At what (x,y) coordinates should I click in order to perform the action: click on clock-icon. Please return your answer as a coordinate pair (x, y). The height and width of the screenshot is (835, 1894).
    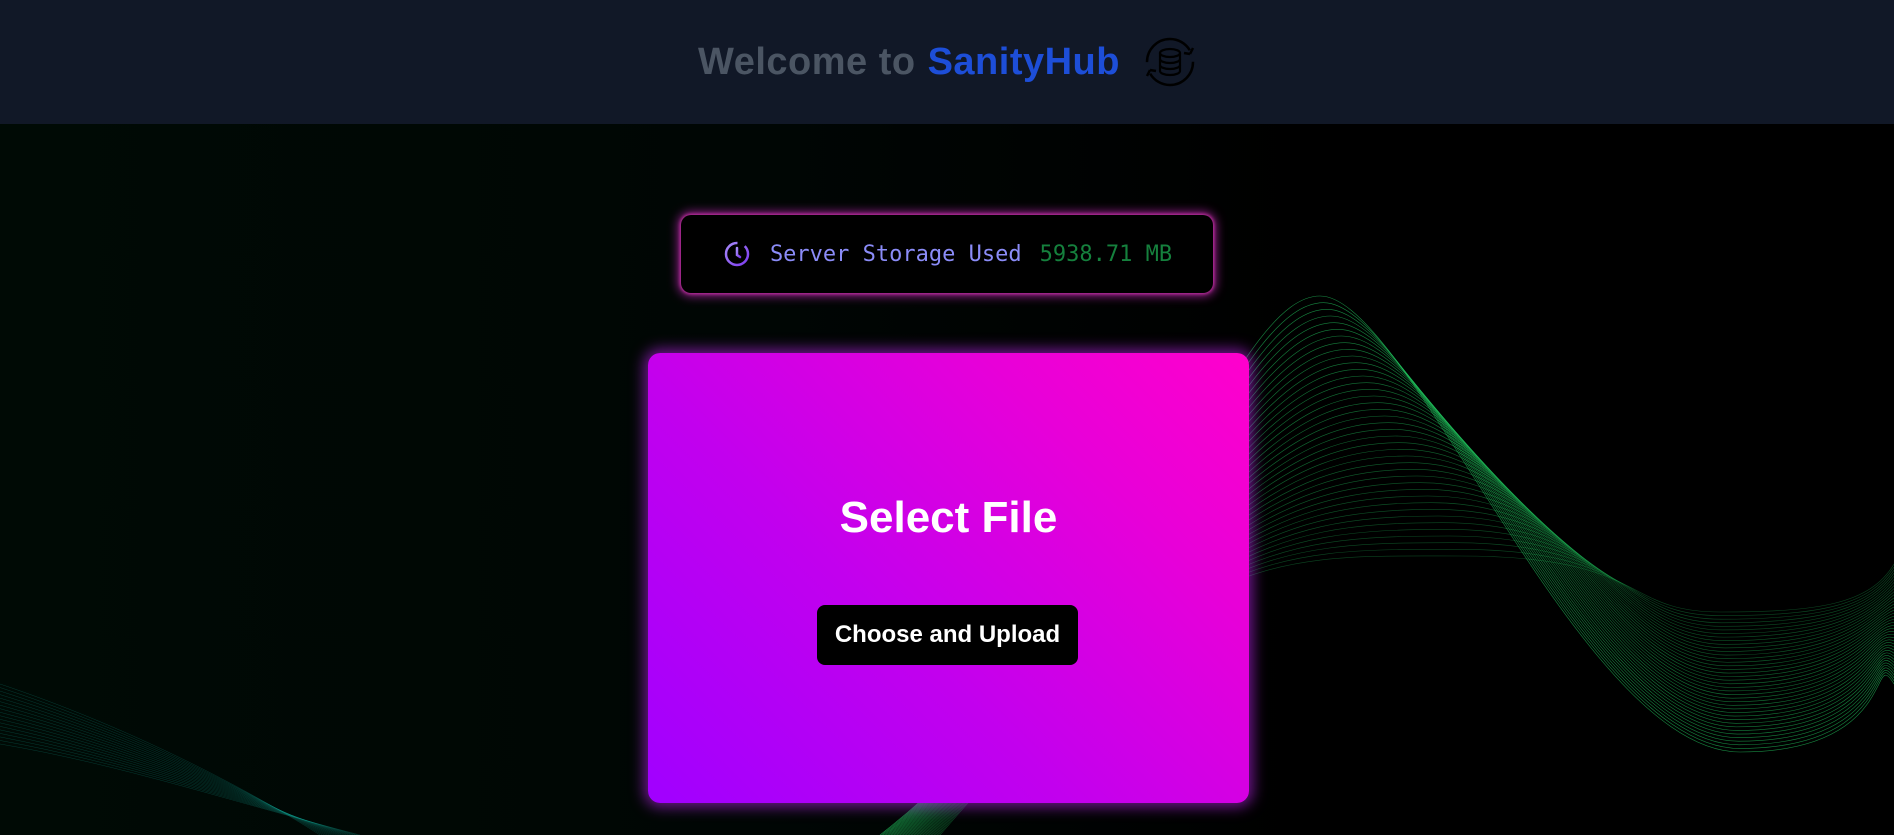
    Looking at the image, I should click on (737, 254).